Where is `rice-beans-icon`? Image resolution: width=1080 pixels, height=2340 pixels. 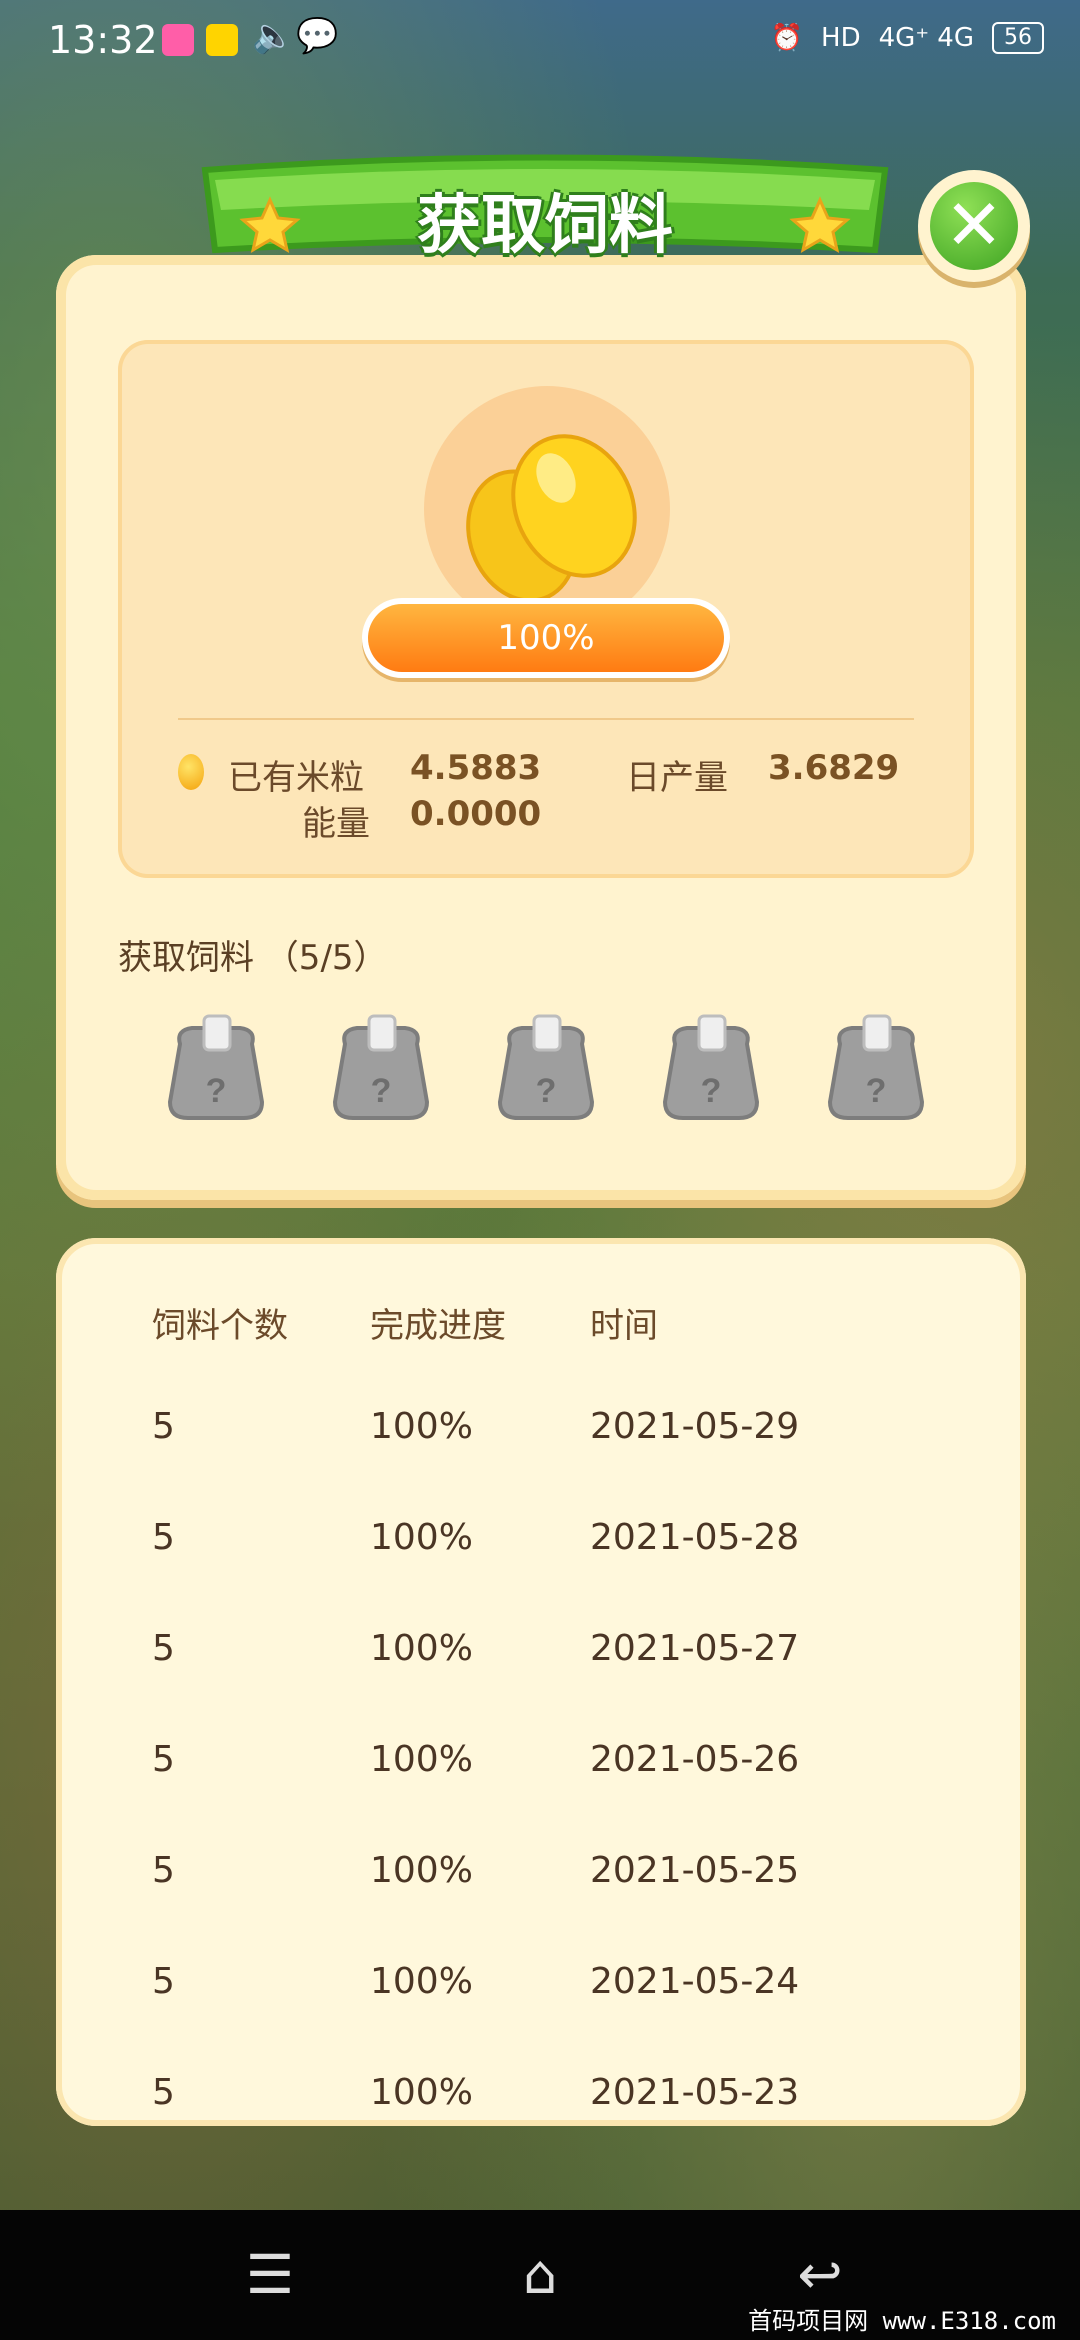
rice-beans-icon is located at coordinates (551, 518).